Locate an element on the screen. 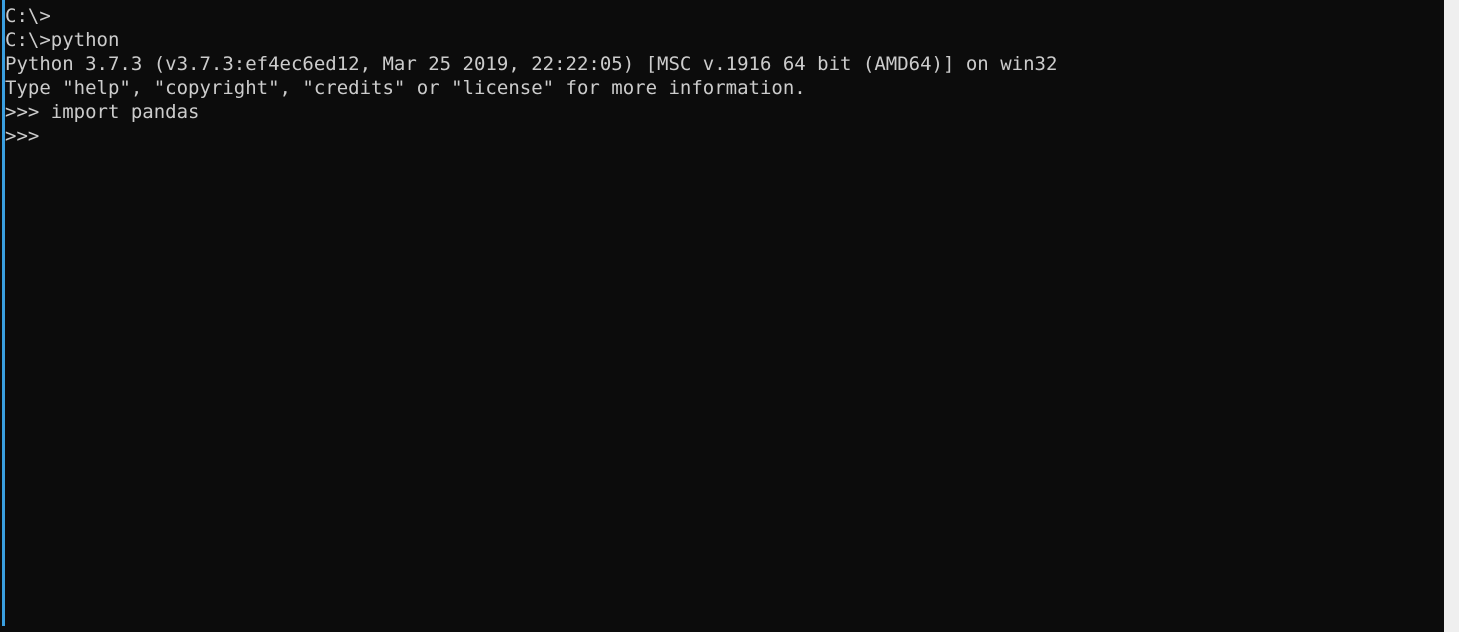  console-line-0: C:\> is located at coordinates (28, 16).